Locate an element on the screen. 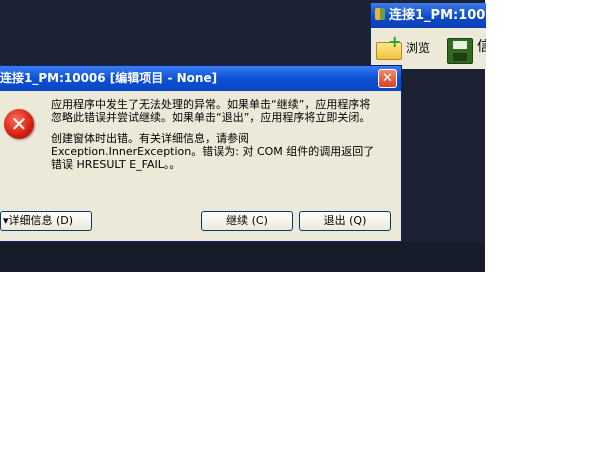  folder-add-icon: + is located at coordinates (389, 47).